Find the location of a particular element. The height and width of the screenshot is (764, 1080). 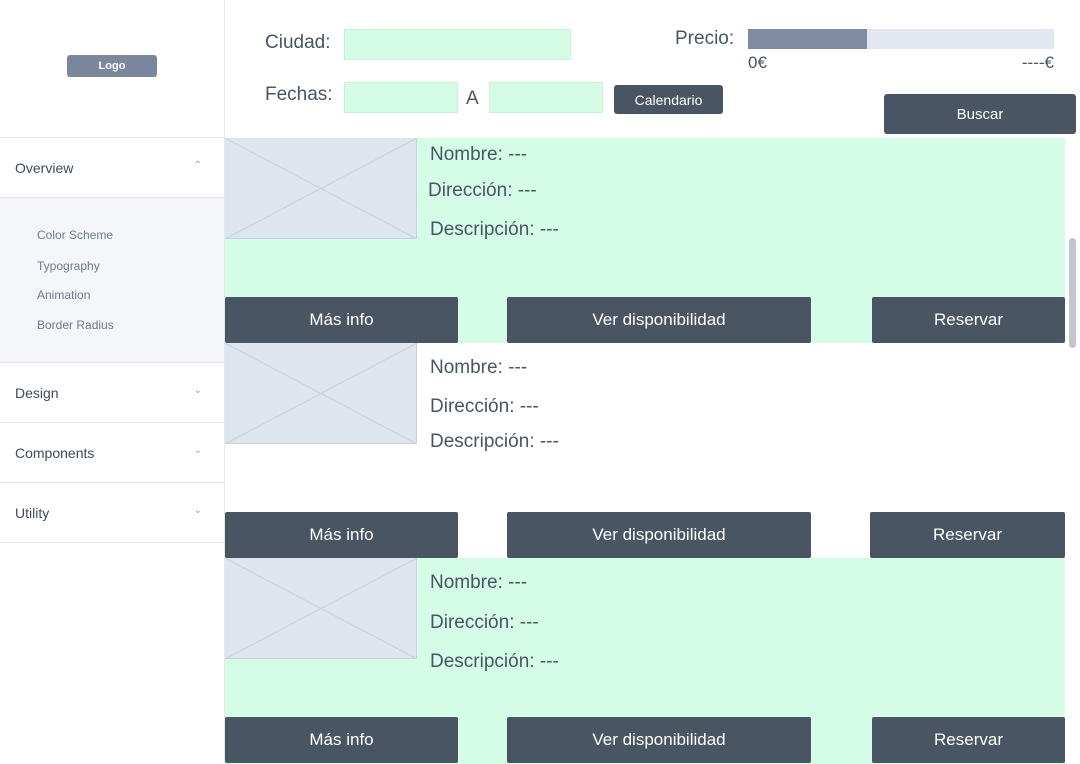

results-scrollbar is located at coordinates (1072, 451).